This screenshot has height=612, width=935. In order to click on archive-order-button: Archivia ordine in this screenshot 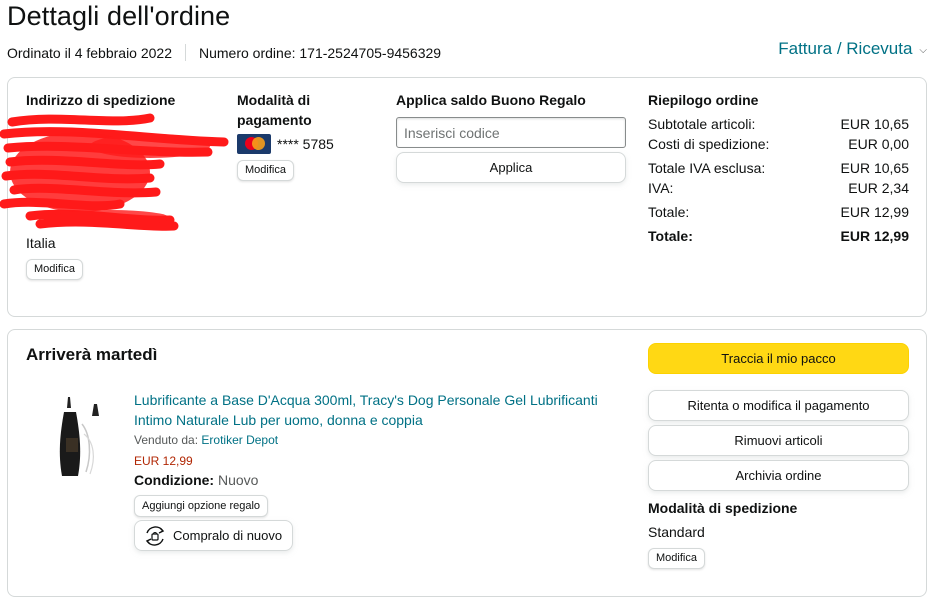, I will do `click(778, 475)`.